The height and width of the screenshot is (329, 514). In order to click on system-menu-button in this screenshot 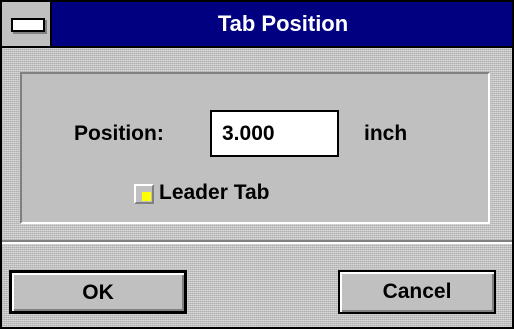, I will do `click(27, 24)`.